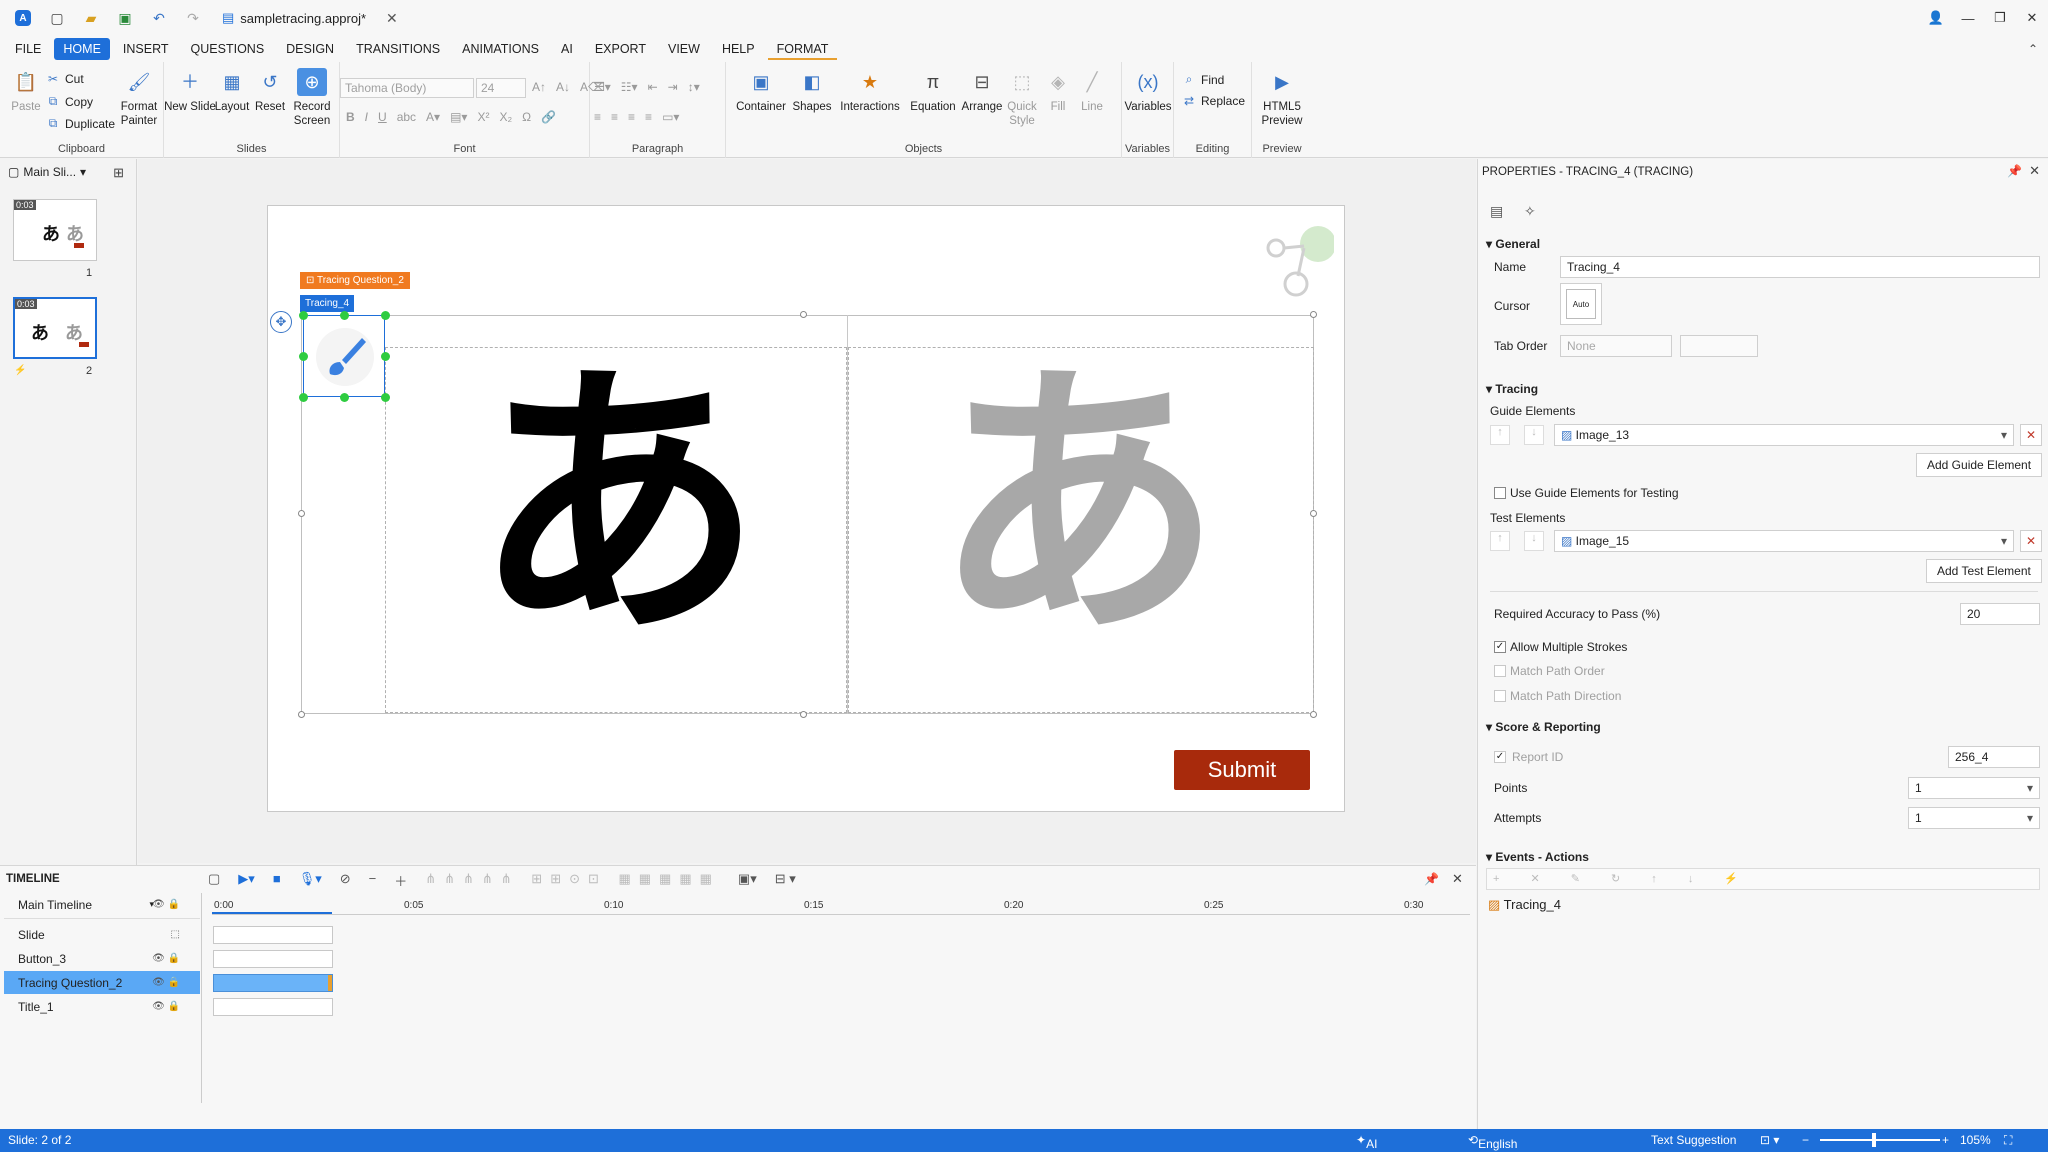 The image size is (2048, 1152). What do you see at coordinates (1500, 493) in the screenshot?
I see `use-guide-checkbox` at bounding box center [1500, 493].